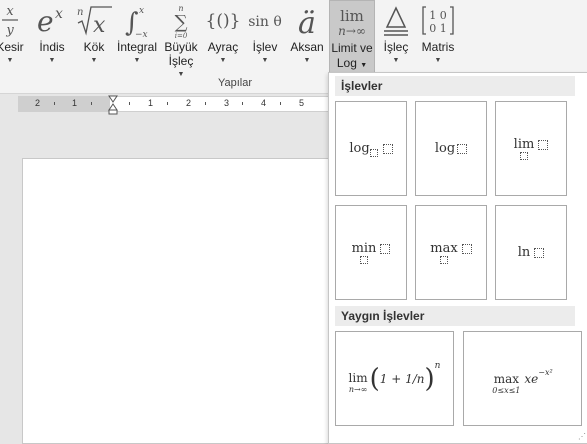  Describe the element at coordinates (352, 16) in the screenshot. I see `svg-text: lim` at that location.